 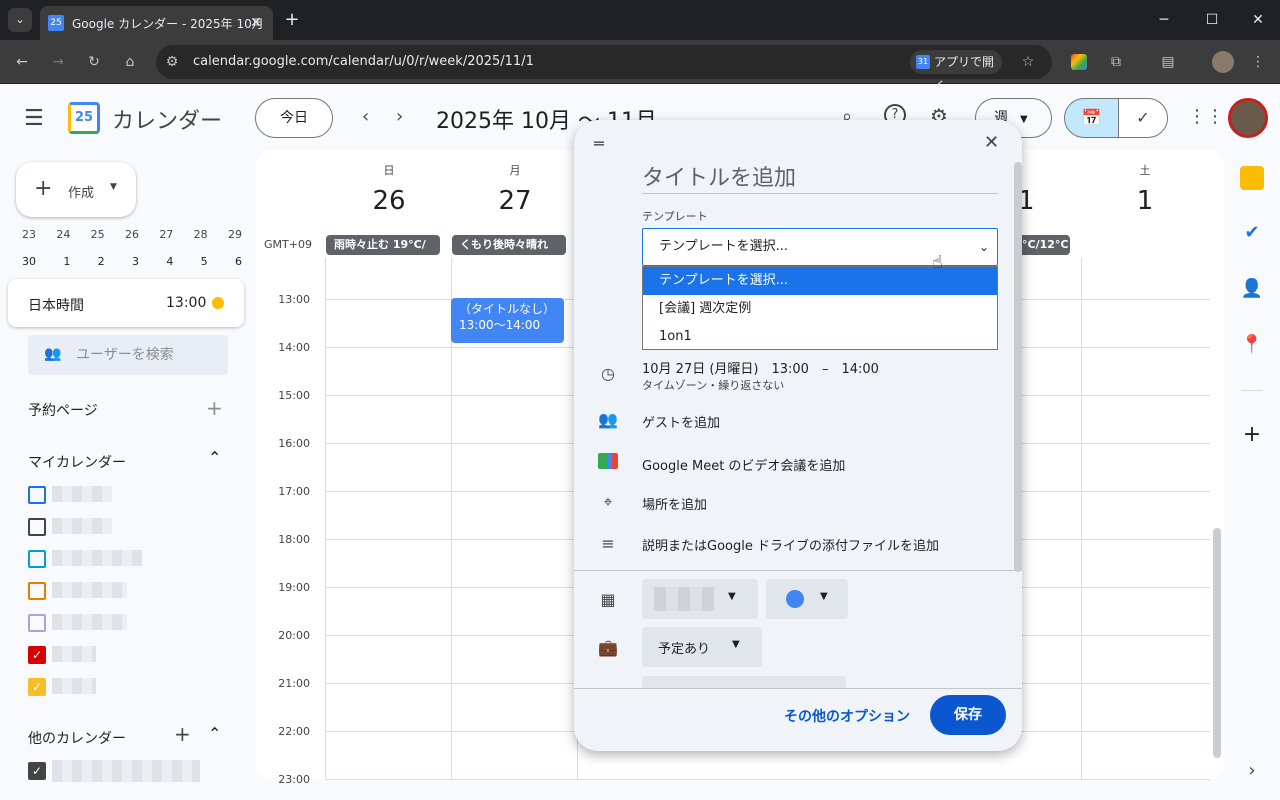 I want to click on account-avatar, so click(x=1248, y=118).